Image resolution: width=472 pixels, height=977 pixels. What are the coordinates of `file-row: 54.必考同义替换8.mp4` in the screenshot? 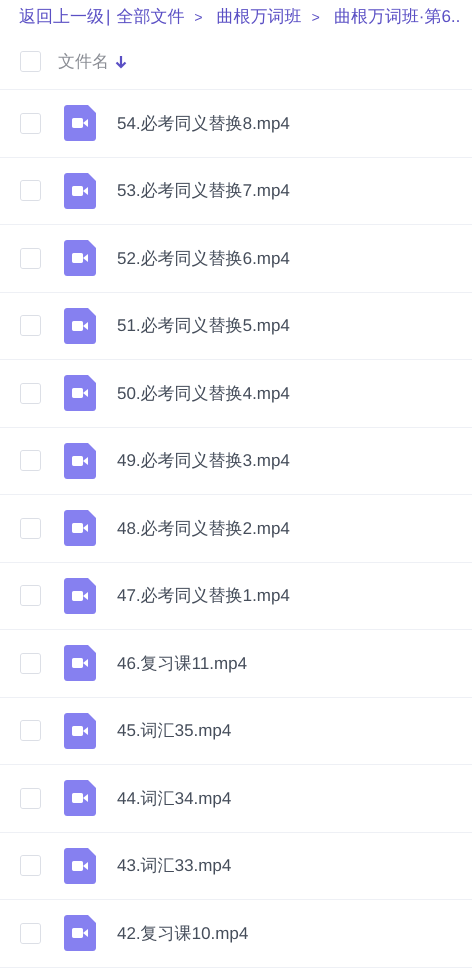 It's located at (236, 124).